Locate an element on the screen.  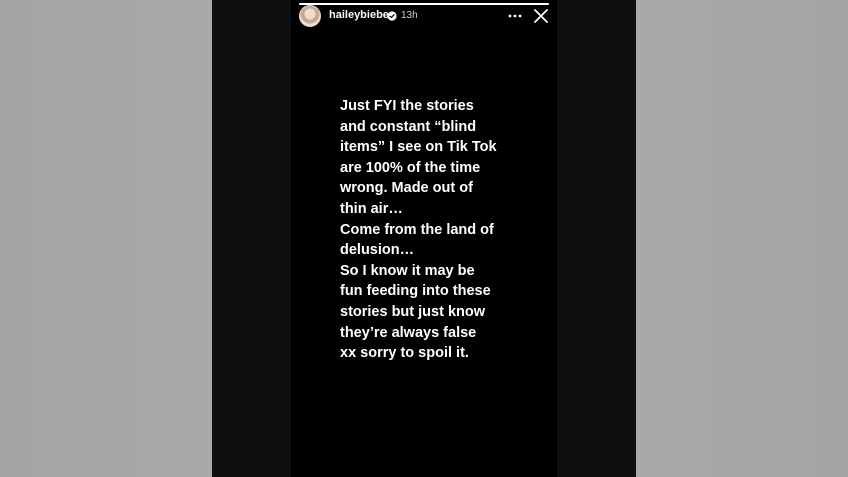
story-text-line: Just FYI the stories is located at coordinates (407, 106).